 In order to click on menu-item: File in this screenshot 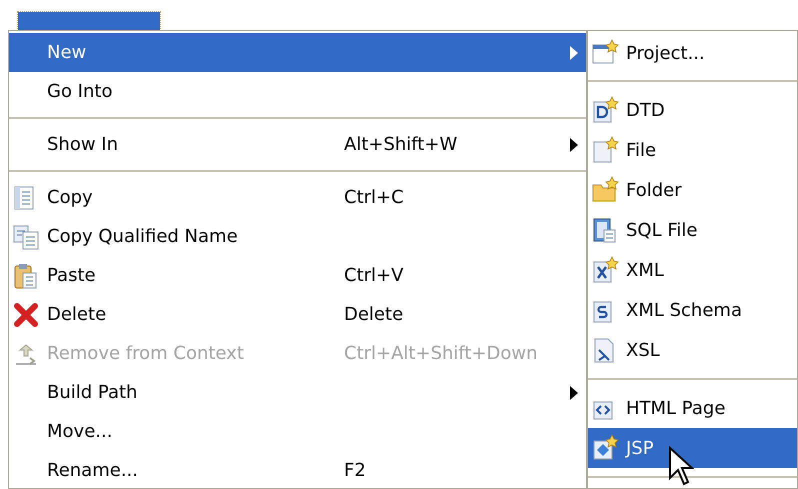, I will do `click(692, 150)`.